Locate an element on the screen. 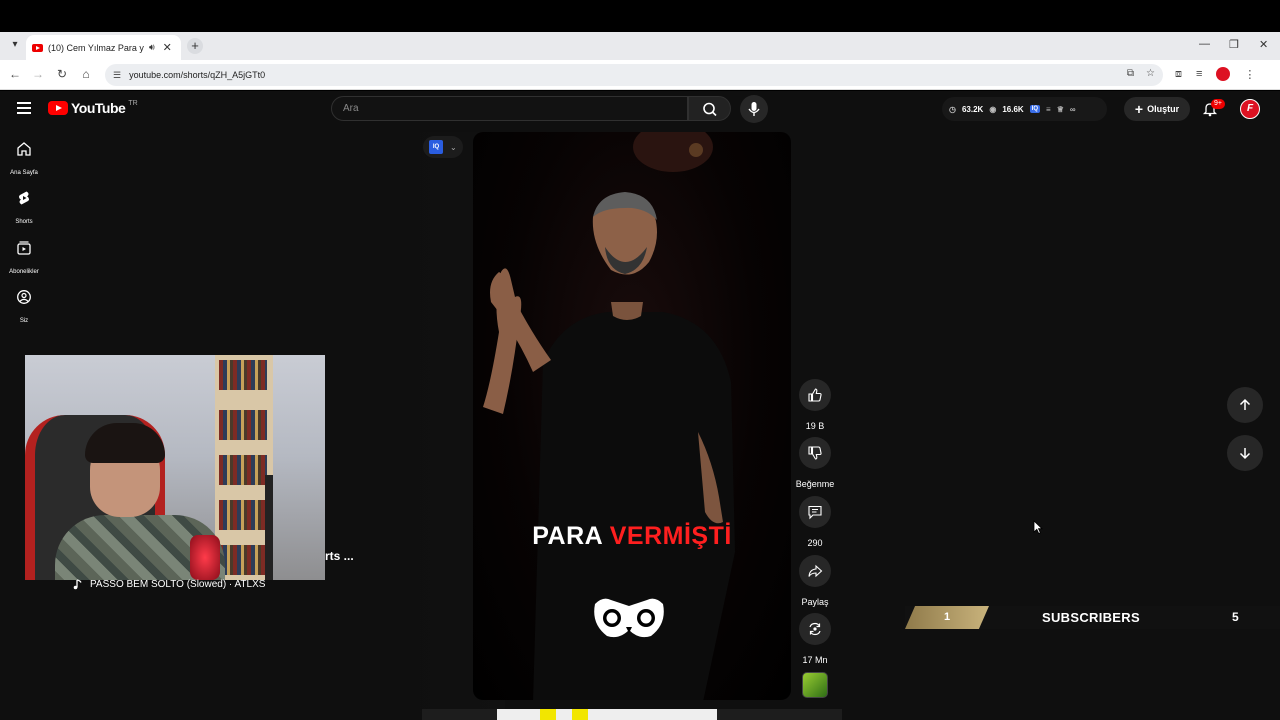 The image size is (1280, 720). streamer-webcam is located at coordinates (175, 467).